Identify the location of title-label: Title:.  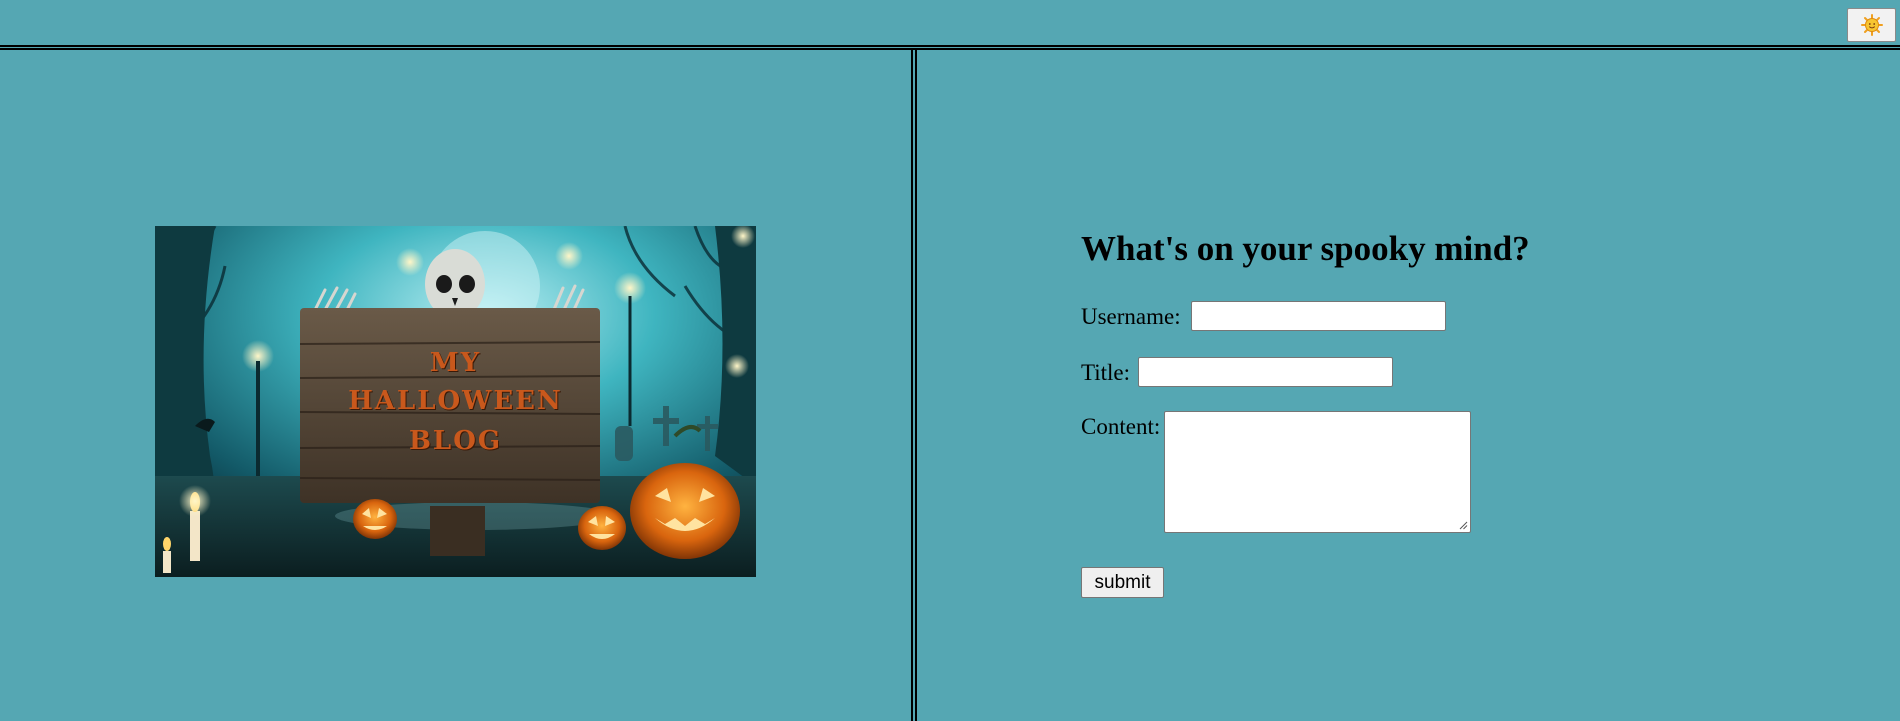
(1106, 372).